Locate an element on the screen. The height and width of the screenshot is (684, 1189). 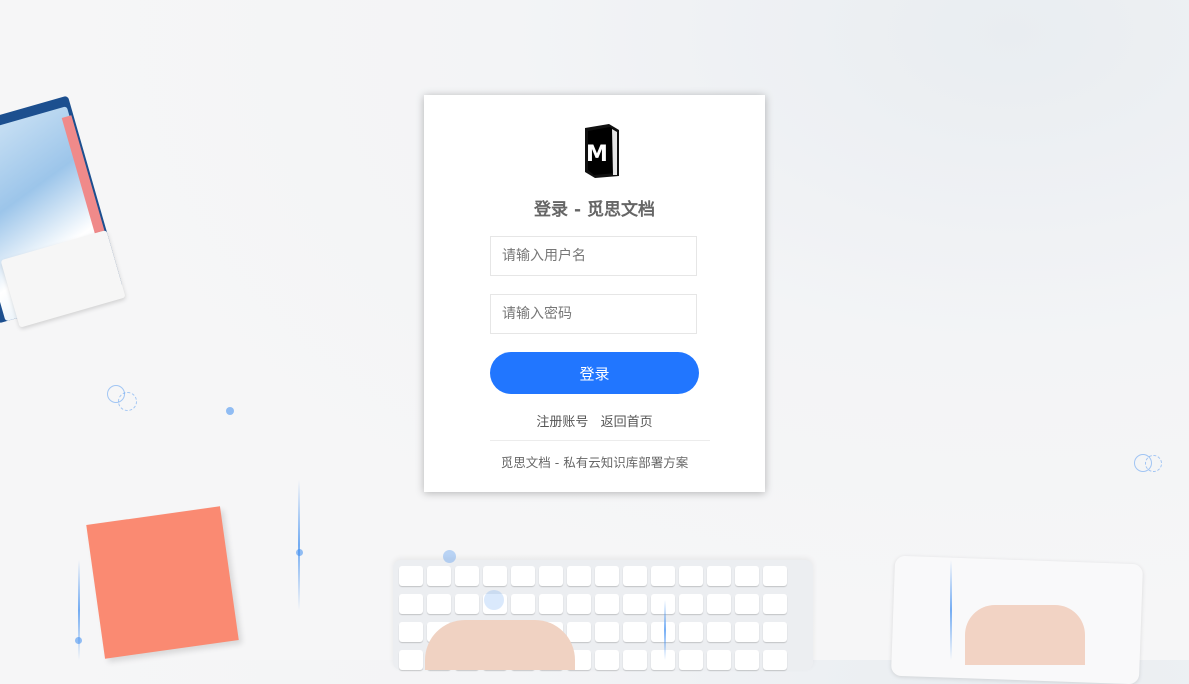
books-decoration is located at coordinates (81, 215).